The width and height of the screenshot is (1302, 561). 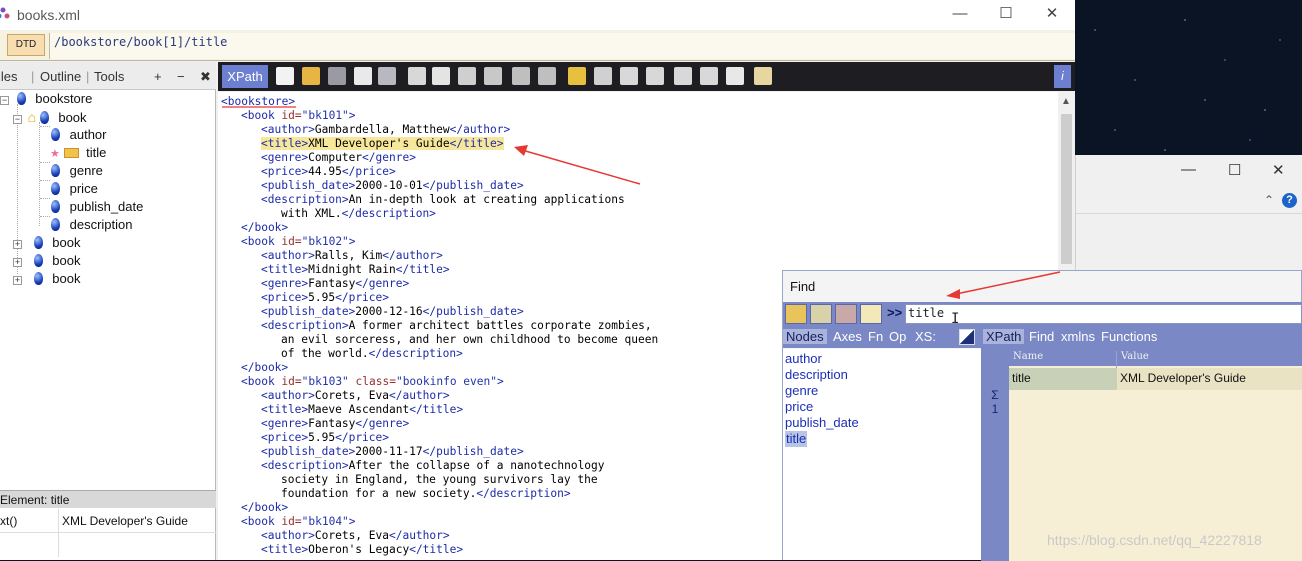 What do you see at coordinates (298, 522) in the screenshot?
I see `code-line: <book id="bk104">` at bounding box center [298, 522].